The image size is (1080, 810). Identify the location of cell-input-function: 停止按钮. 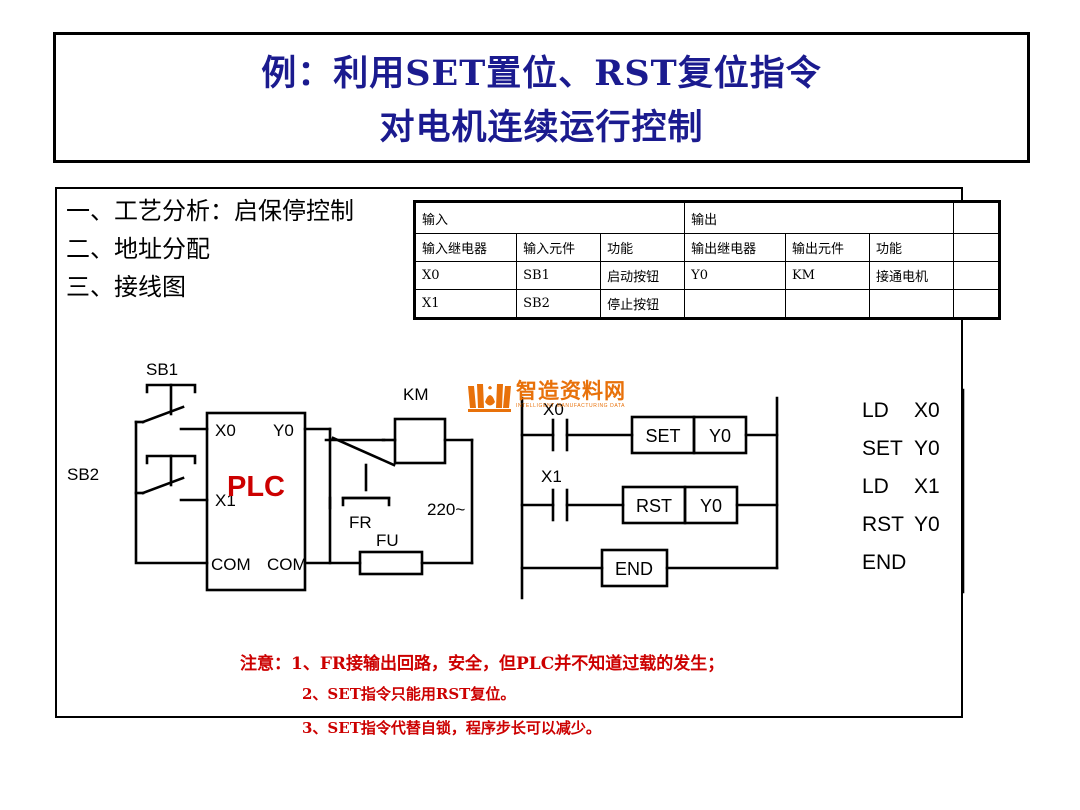
(643, 304).